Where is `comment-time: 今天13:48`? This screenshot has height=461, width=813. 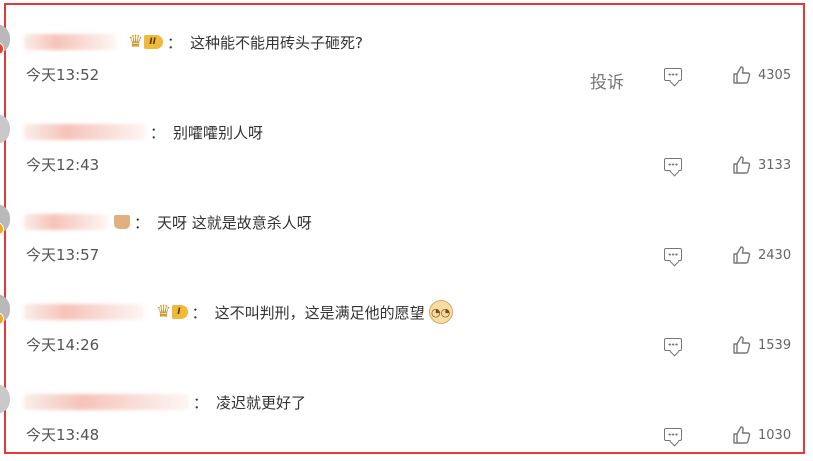
comment-time: 今天13:48 is located at coordinates (63, 435).